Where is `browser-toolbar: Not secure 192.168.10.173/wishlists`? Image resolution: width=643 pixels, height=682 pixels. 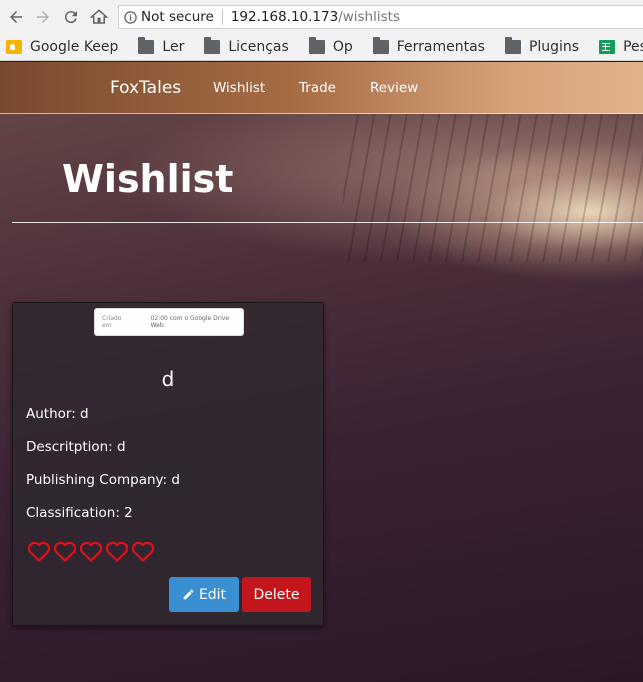
browser-toolbar: Not secure 192.168.10.173/wishlists is located at coordinates (321, 17).